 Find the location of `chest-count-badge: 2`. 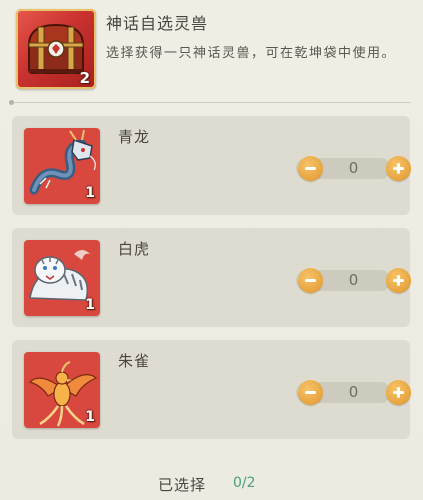

chest-count-badge: 2 is located at coordinates (84, 78).